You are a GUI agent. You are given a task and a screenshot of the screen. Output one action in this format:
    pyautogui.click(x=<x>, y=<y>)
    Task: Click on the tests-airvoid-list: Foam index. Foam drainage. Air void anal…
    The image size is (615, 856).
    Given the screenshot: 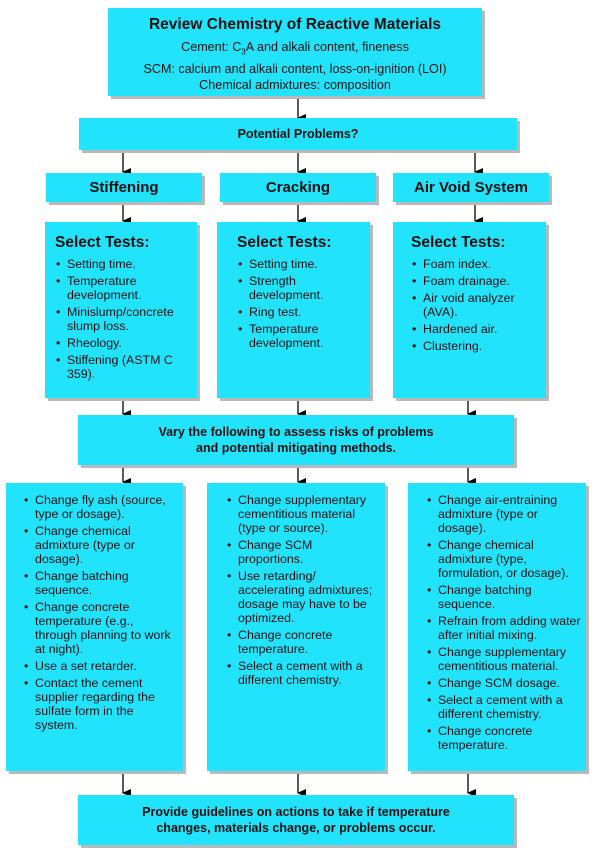 What is the action you would take?
    pyautogui.click(x=475, y=305)
    